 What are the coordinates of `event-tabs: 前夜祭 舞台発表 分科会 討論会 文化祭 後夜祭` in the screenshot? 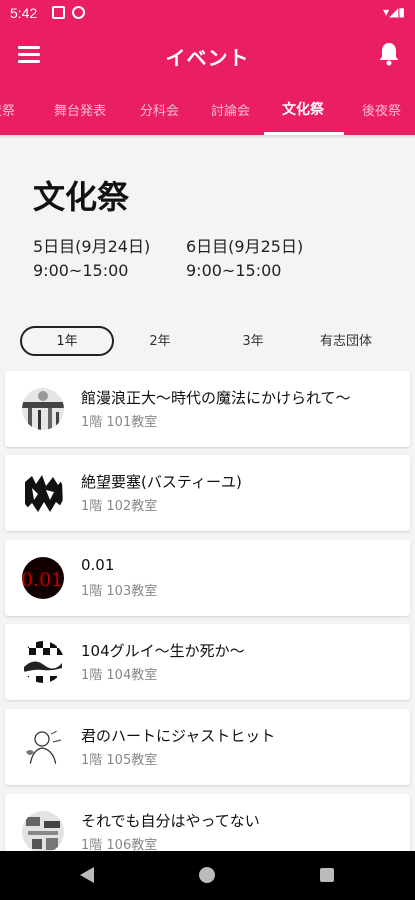 It's located at (207, 109).